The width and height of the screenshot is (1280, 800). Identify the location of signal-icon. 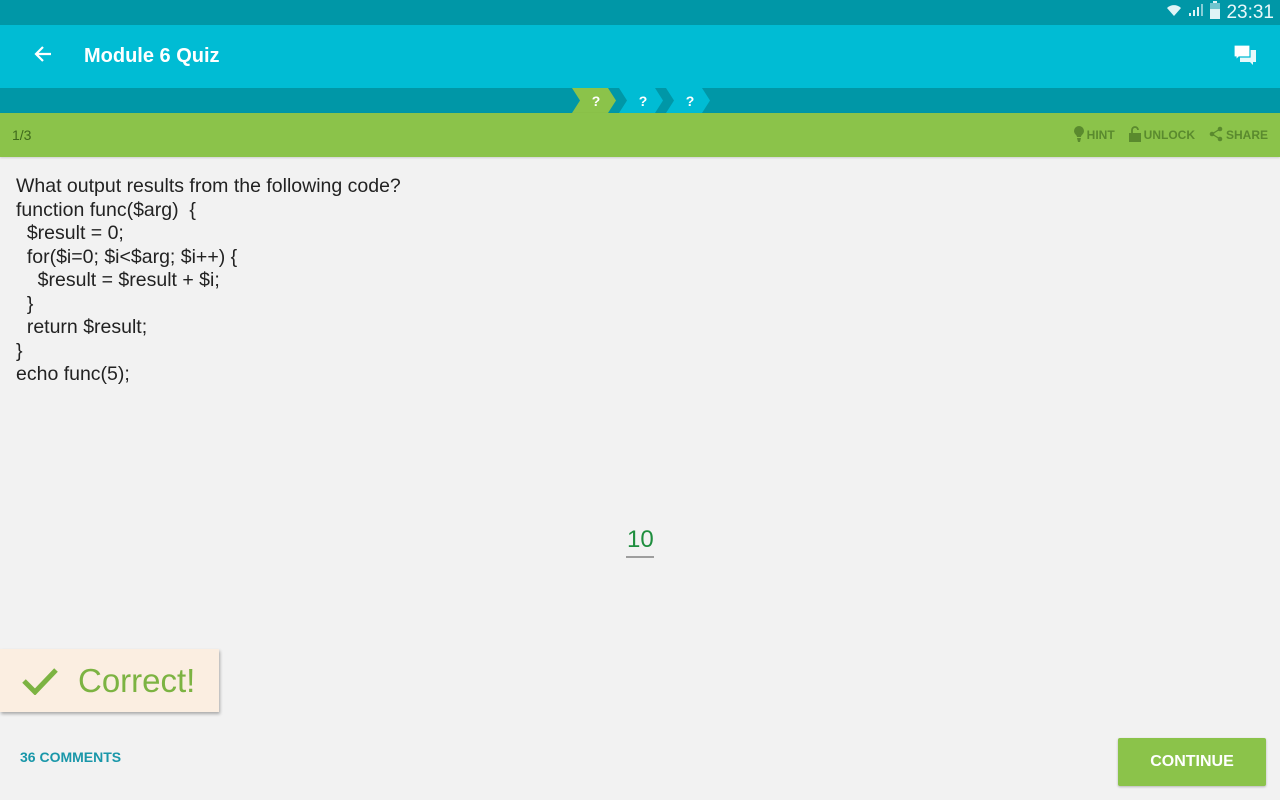
(1196, 12).